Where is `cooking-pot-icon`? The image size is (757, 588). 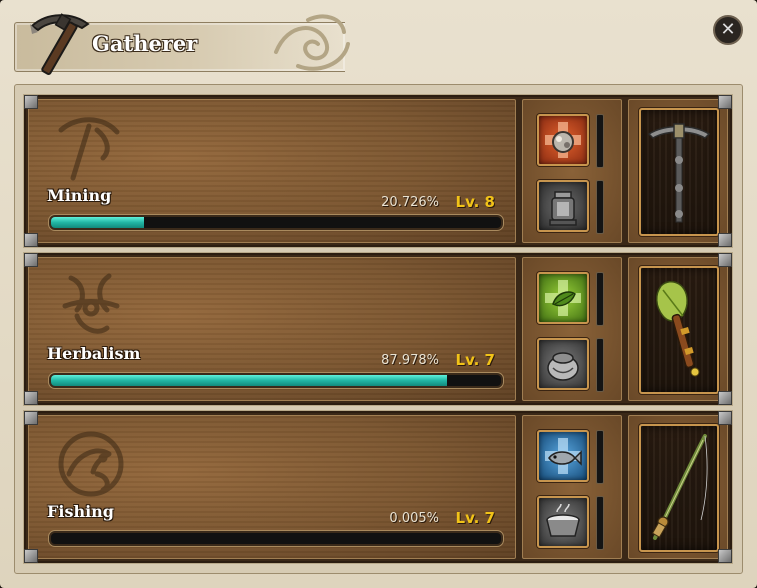 cooking-pot-icon is located at coordinates (563, 520).